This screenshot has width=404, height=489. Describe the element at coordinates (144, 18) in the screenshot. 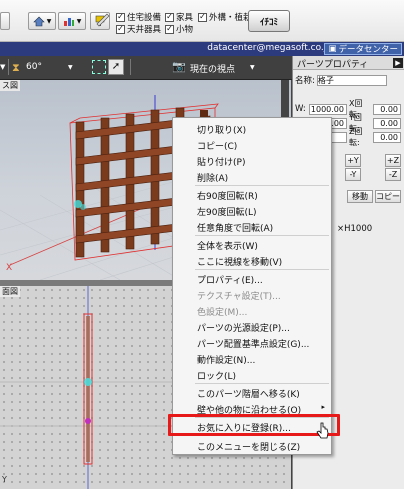

I see `checkbox-label: 住宅設備` at that location.